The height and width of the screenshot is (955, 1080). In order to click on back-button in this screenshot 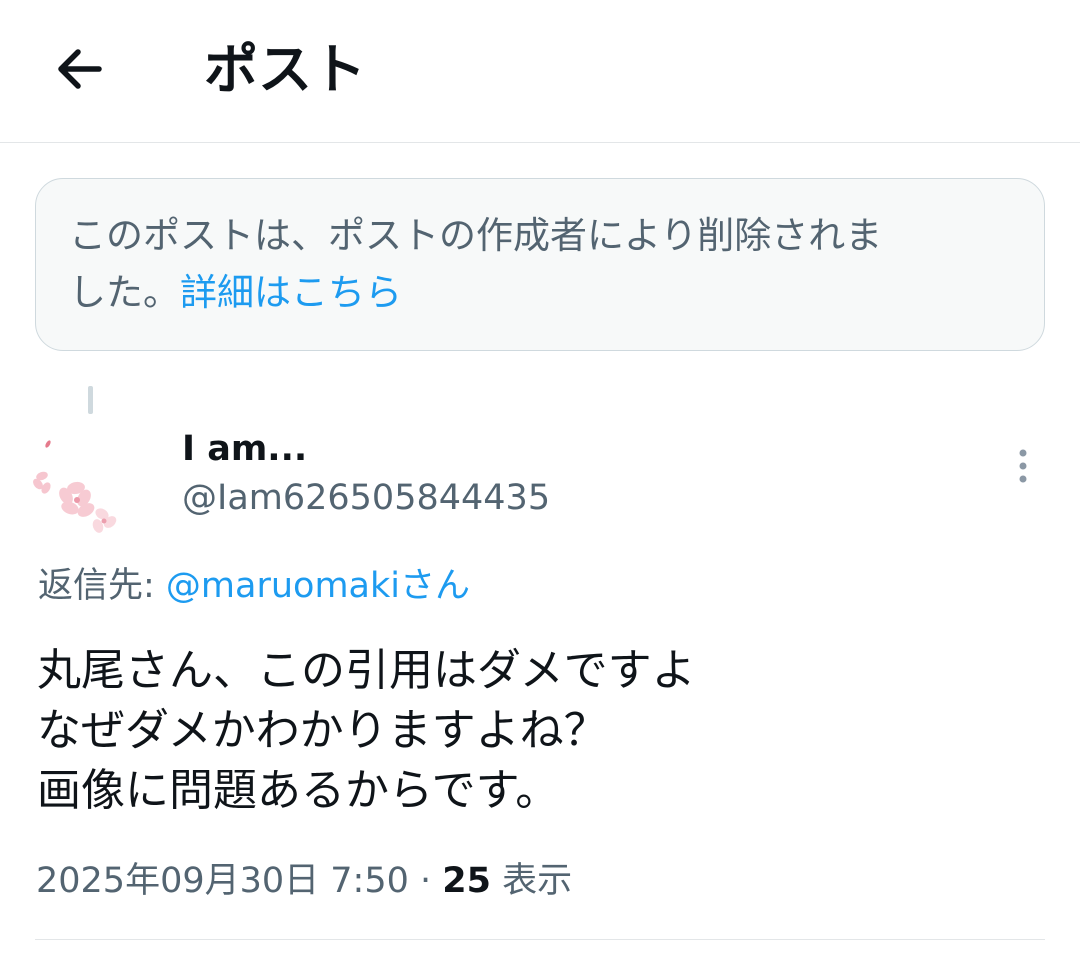, I will do `click(79, 69)`.